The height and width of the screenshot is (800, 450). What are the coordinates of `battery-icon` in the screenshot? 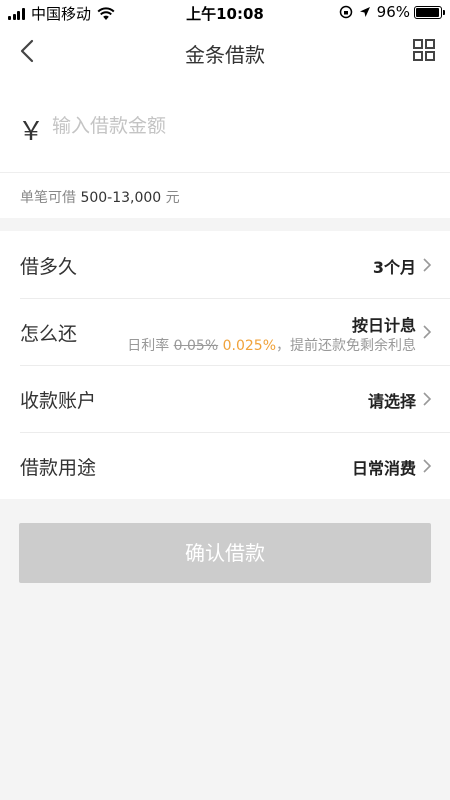 It's located at (429, 12).